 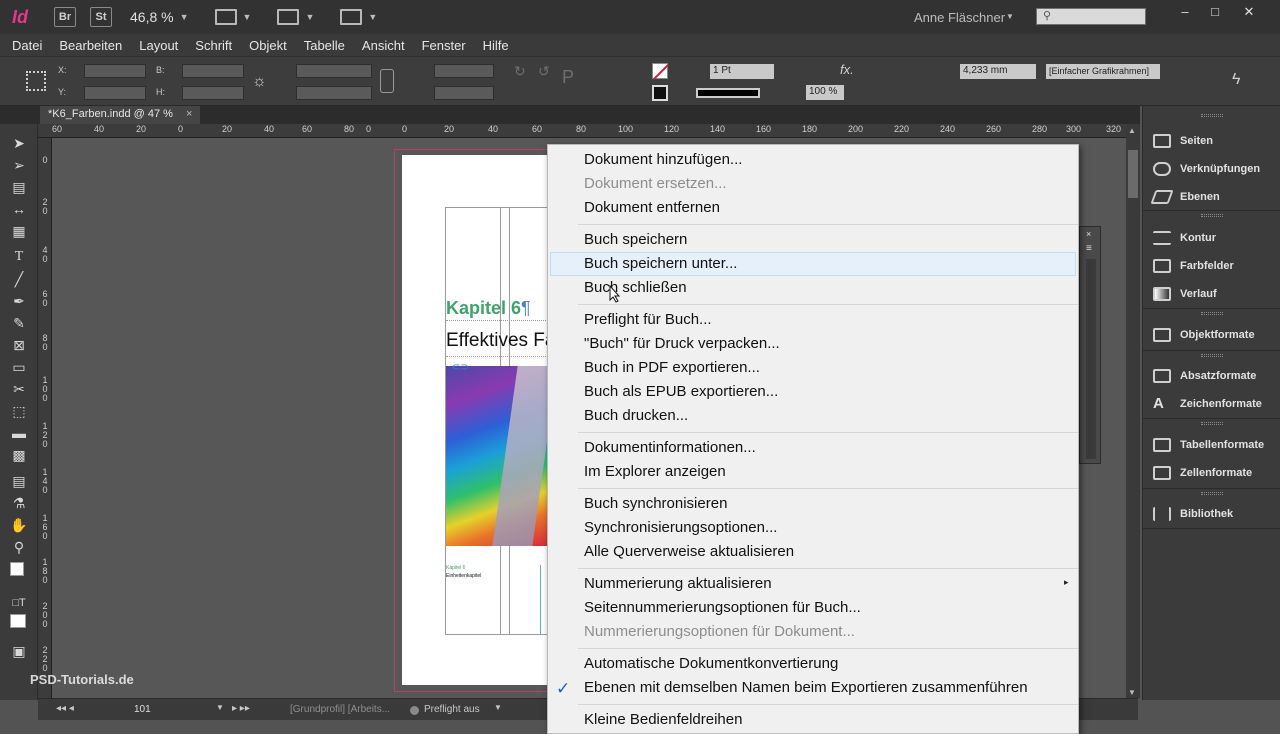 What do you see at coordinates (19, 279) in the screenshot?
I see `line-tool-icon: ╱` at bounding box center [19, 279].